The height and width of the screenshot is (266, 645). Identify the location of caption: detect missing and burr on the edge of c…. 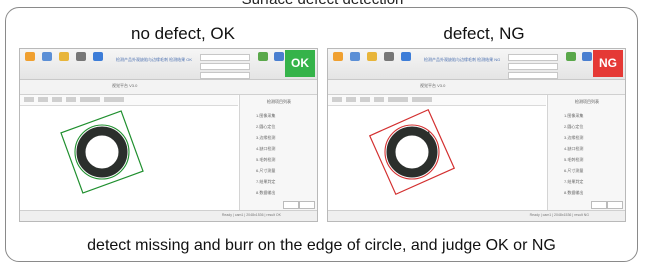
(321, 245).